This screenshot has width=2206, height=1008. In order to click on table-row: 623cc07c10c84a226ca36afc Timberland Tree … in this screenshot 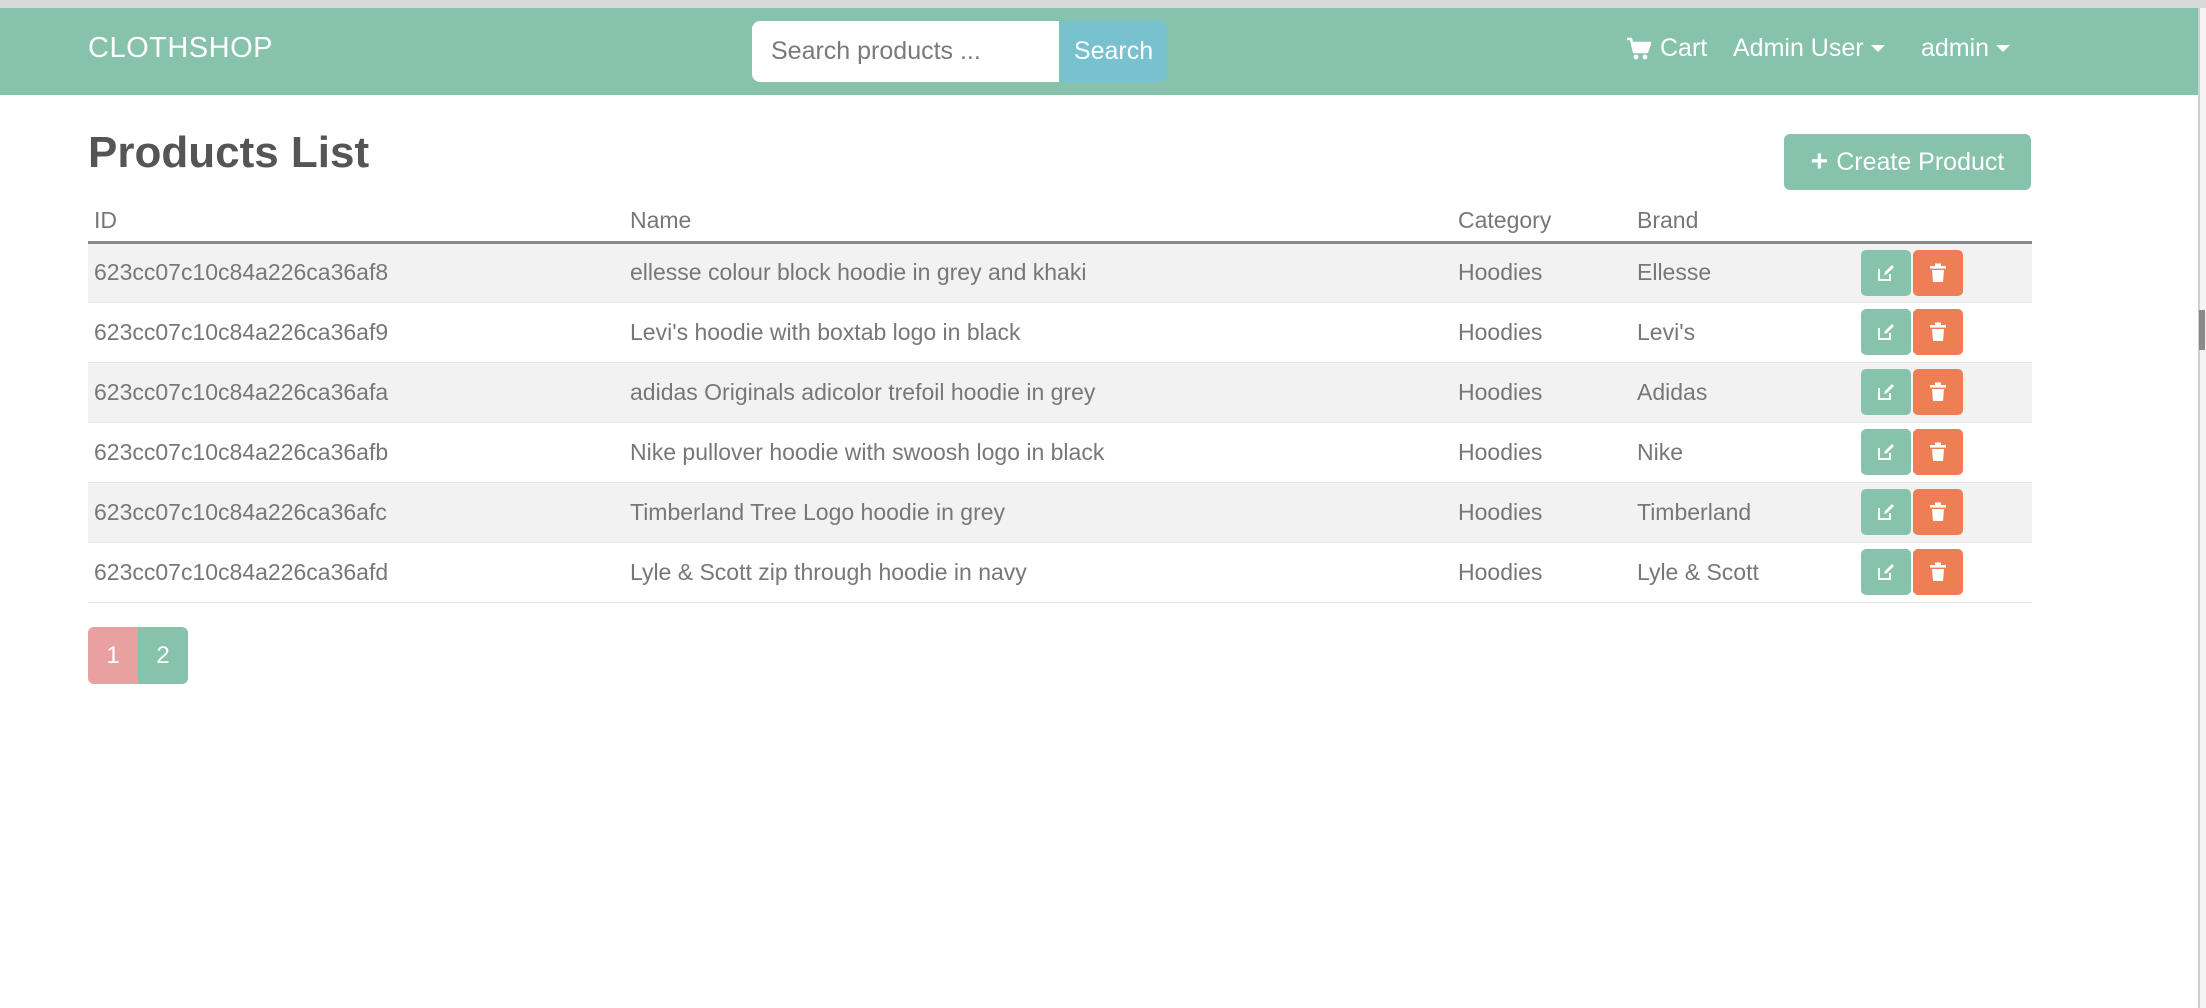, I will do `click(1060, 512)`.